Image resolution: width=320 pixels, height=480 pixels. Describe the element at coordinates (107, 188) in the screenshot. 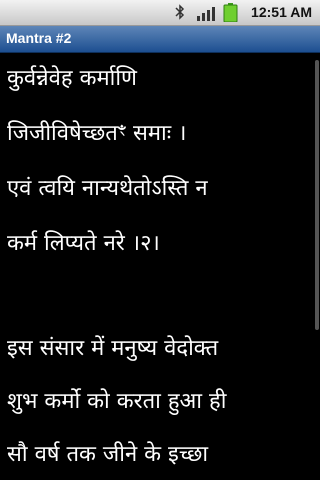

I see `sanskrit-line: एवं त्वयि नान्यथेतोऽस्ति न` at that location.